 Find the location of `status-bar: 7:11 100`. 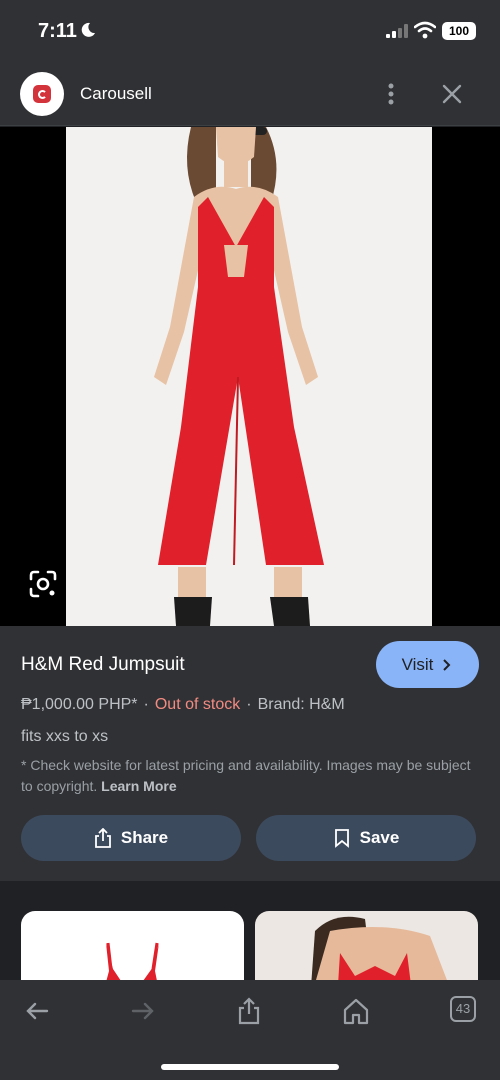

status-bar: 7:11 100 is located at coordinates (250, 31).